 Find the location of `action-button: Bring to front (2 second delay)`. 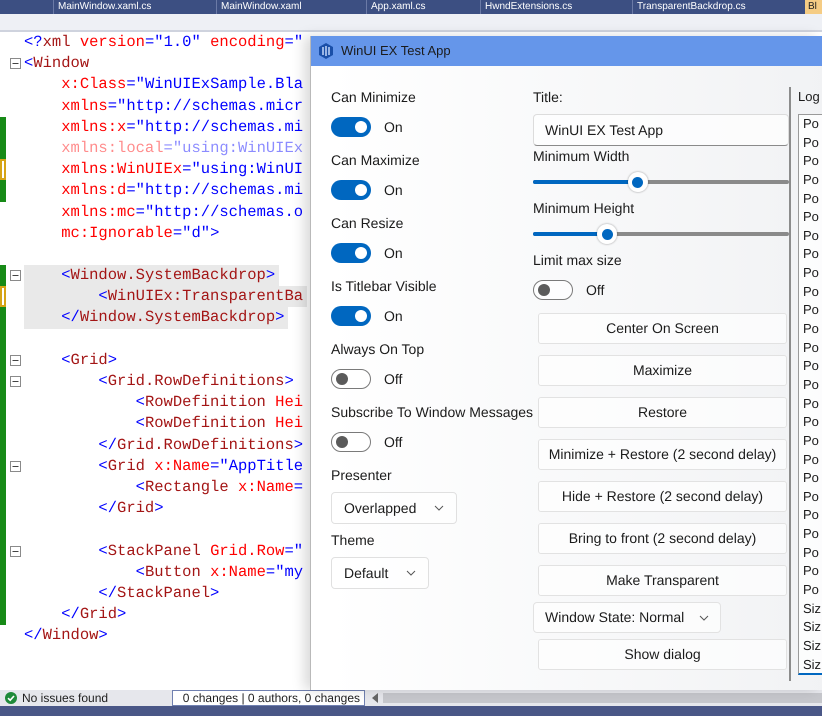

action-button: Bring to front (2 second delay) is located at coordinates (662, 538).